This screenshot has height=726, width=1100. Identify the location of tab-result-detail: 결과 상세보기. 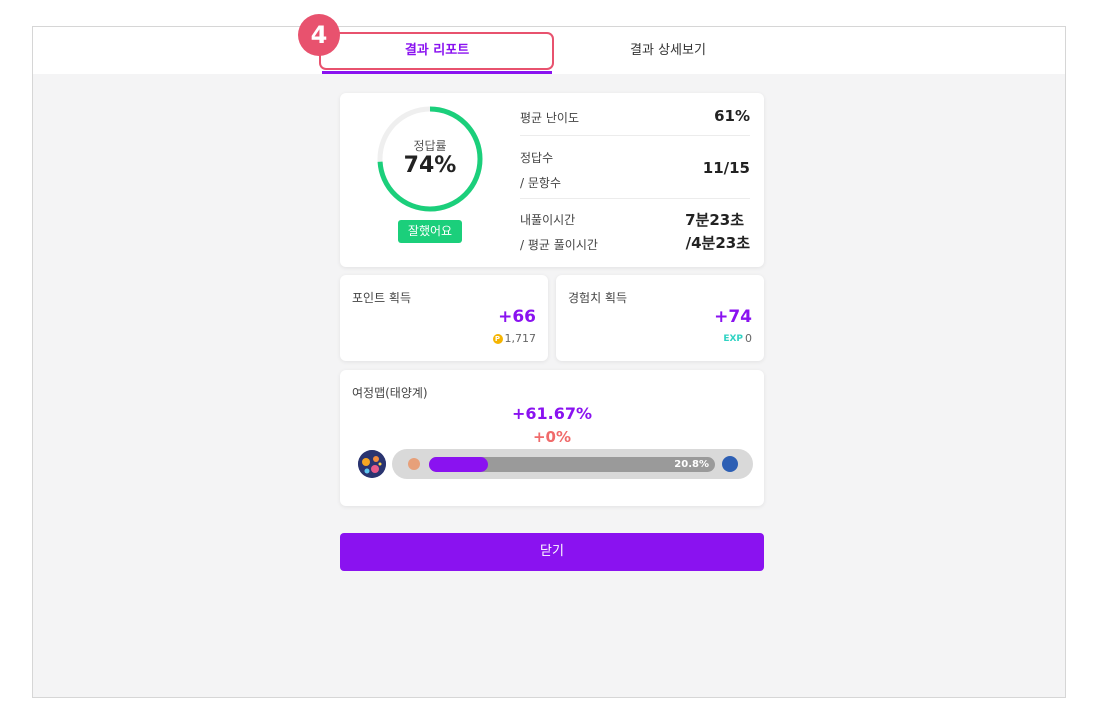
(668, 50).